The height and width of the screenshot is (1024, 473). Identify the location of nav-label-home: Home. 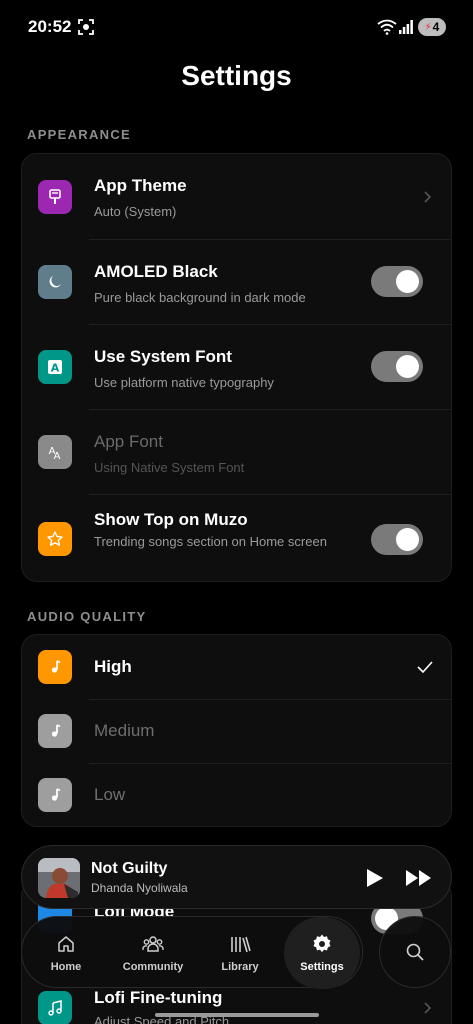
(66, 967).